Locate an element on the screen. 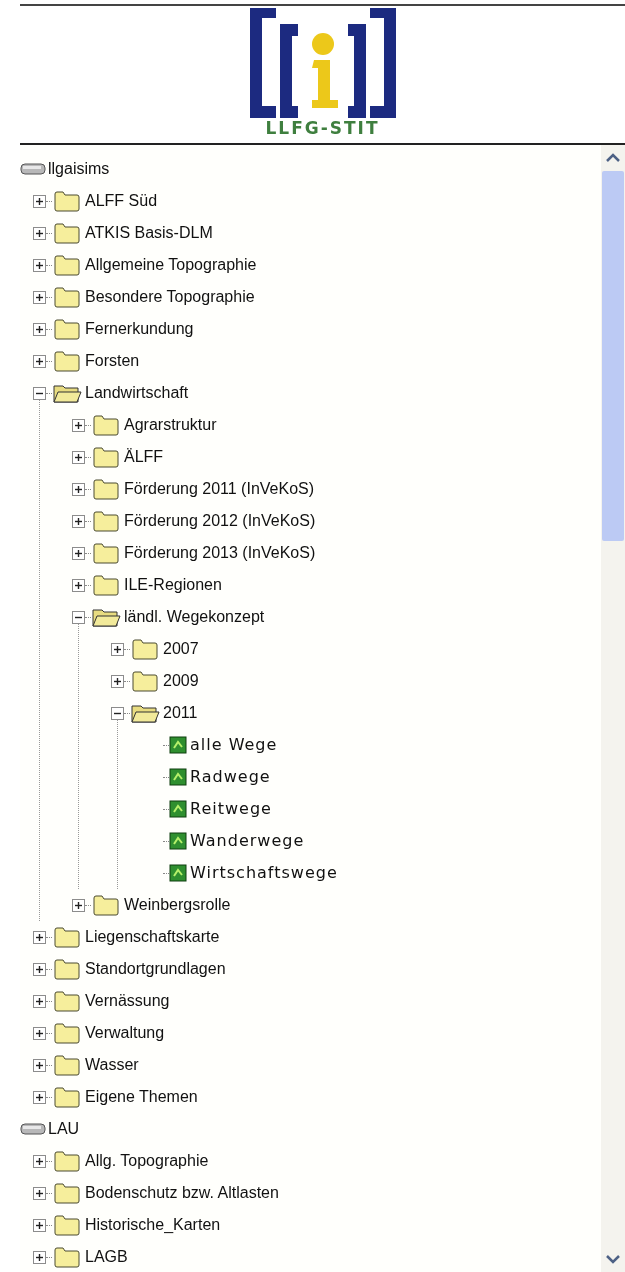 The image size is (625, 1272). logo-icon is located at coordinates (322, 63).